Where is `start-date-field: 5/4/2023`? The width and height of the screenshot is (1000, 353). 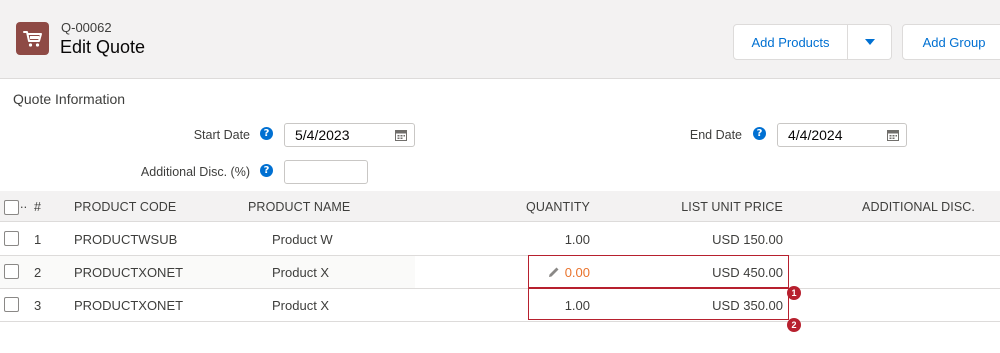 start-date-field: 5/4/2023 is located at coordinates (349, 135).